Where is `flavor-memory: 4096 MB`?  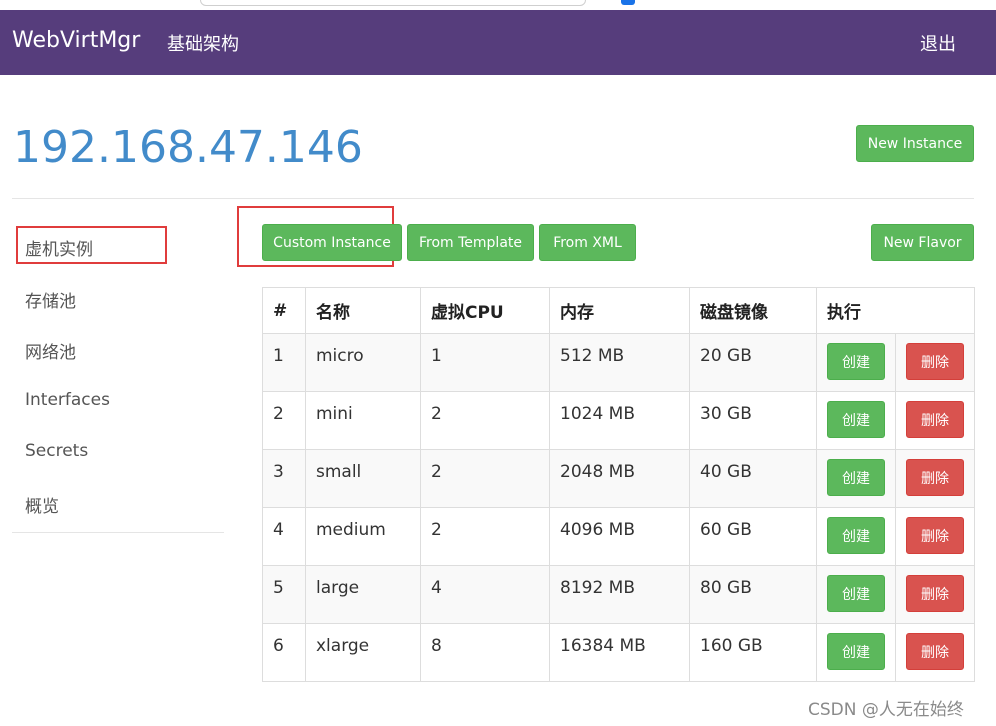 flavor-memory: 4096 MB is located at coordinates (619, 536).